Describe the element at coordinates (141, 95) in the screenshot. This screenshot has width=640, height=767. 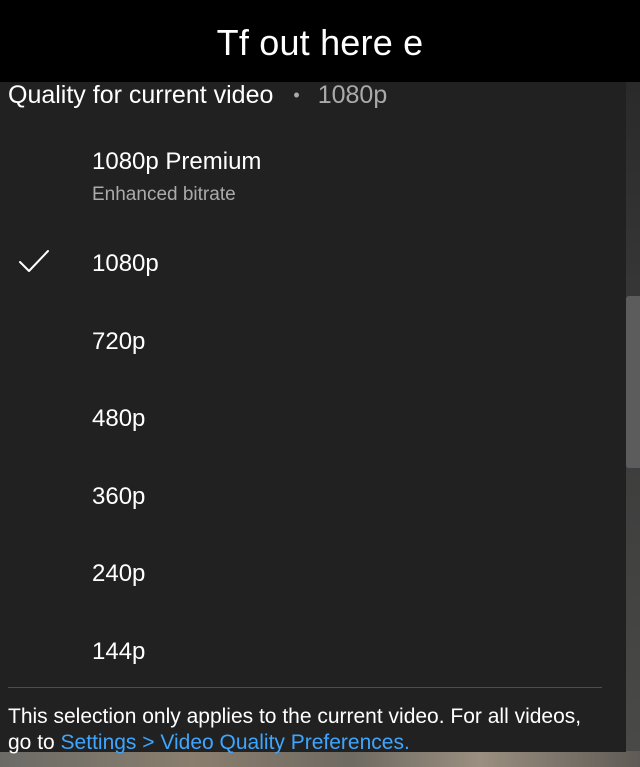
I see `quality-header-label: Quality for current video` at that location.